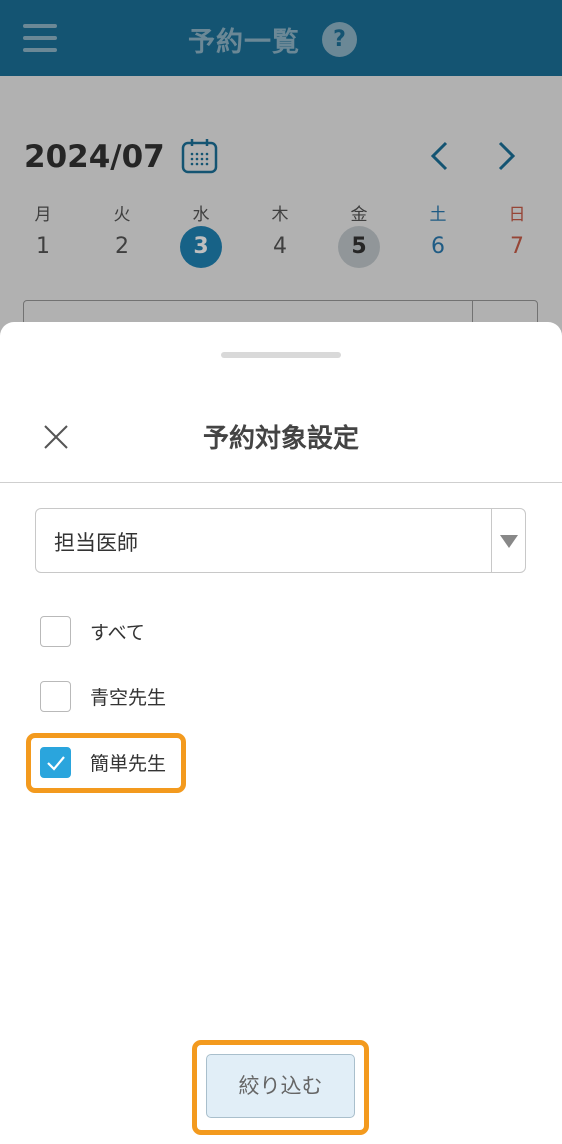  I want to click on dropdown-arrow-icon, so click(509, 541).